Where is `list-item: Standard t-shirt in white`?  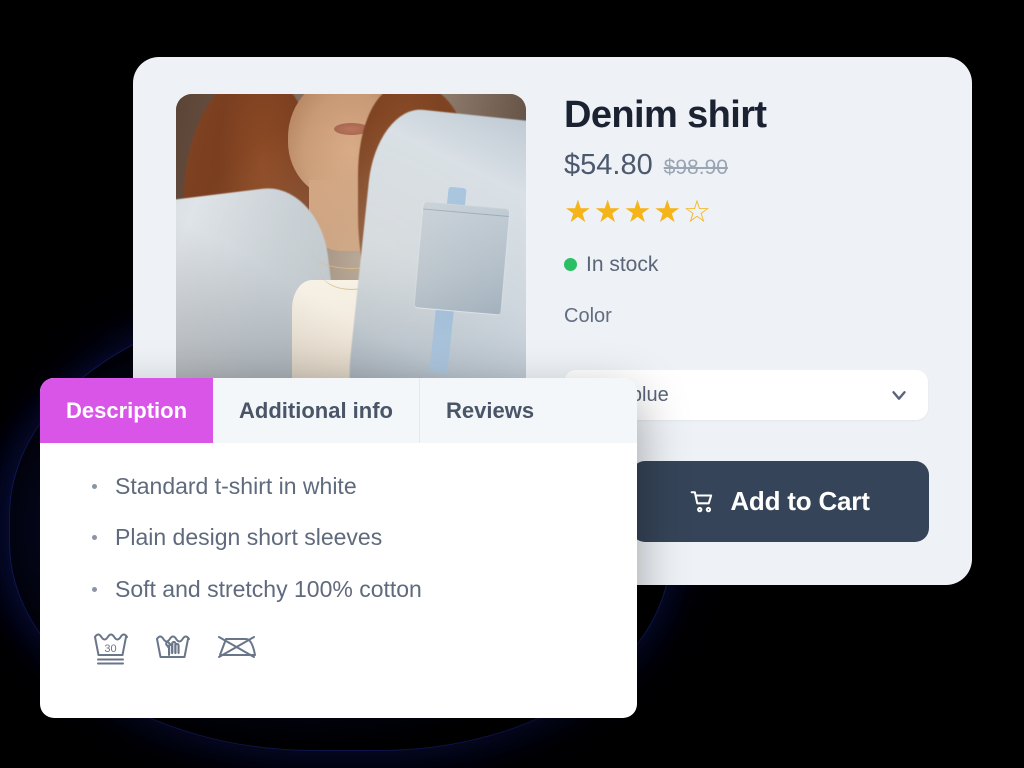
list-item: Standard t-shirt in white is located at coordinates (362, 486).